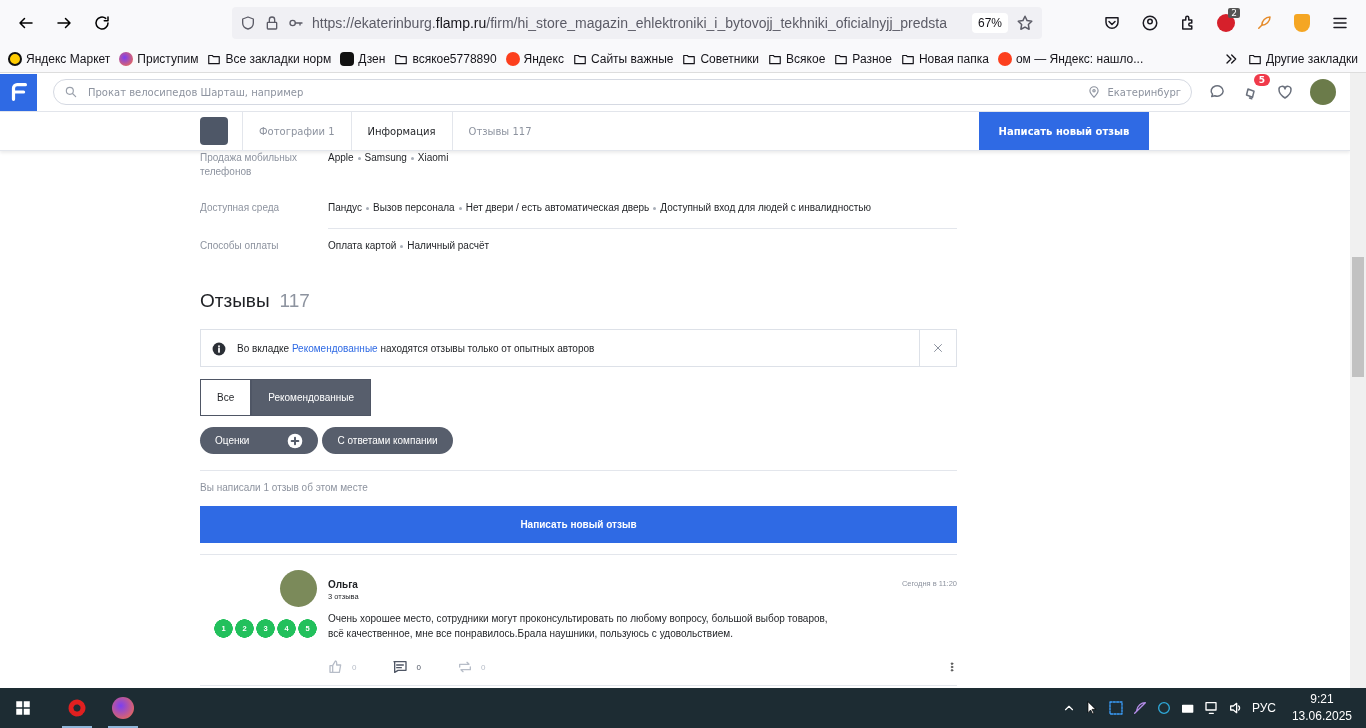 This screenshot has width=1366, height=728. What do you see at coordinates (284, 487) in the screenshot?
I see `review-note: Вы написали 1 отзыв об этом месте` at bounding box center [284, 487].